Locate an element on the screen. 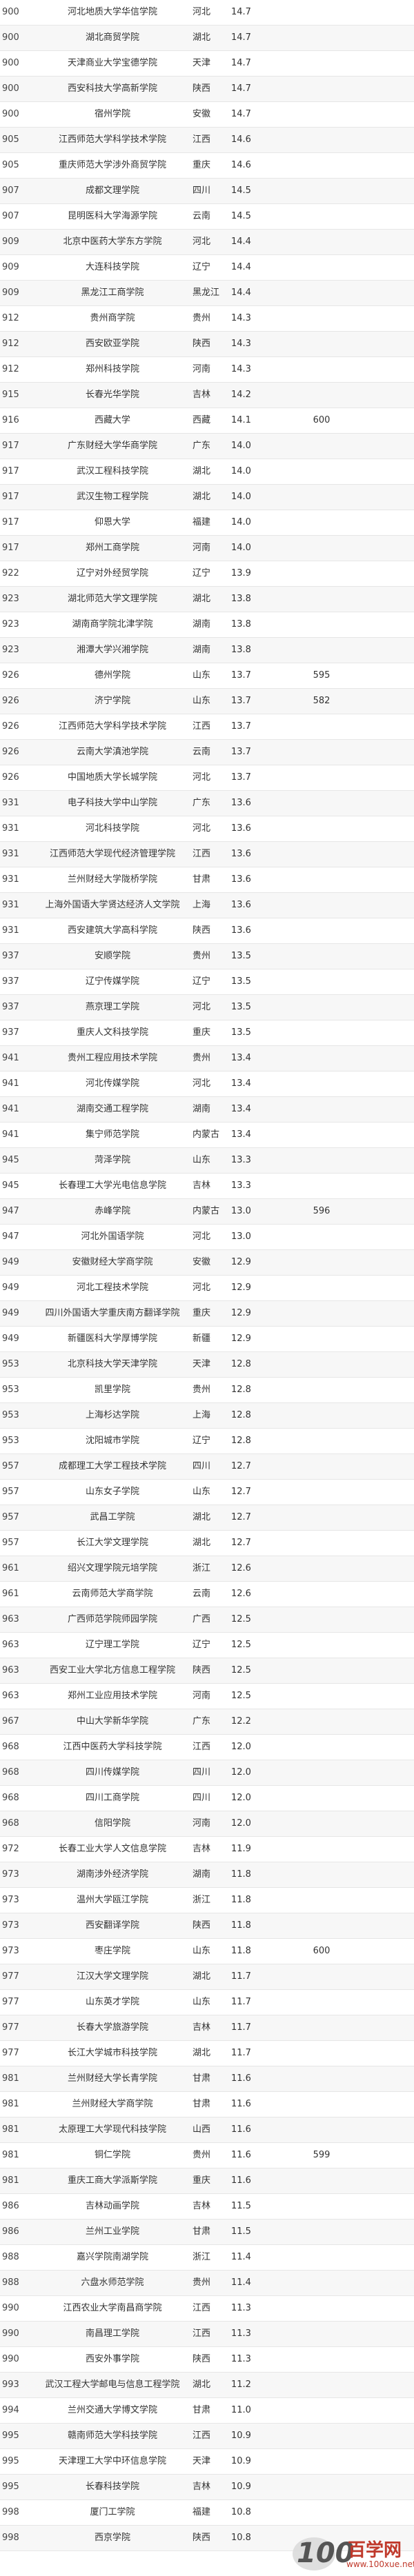 This screenshot has height=2576, width=414. table-row: 949 河北工程技术学院 河北 12.9 is located at coordinates (207, 1288).